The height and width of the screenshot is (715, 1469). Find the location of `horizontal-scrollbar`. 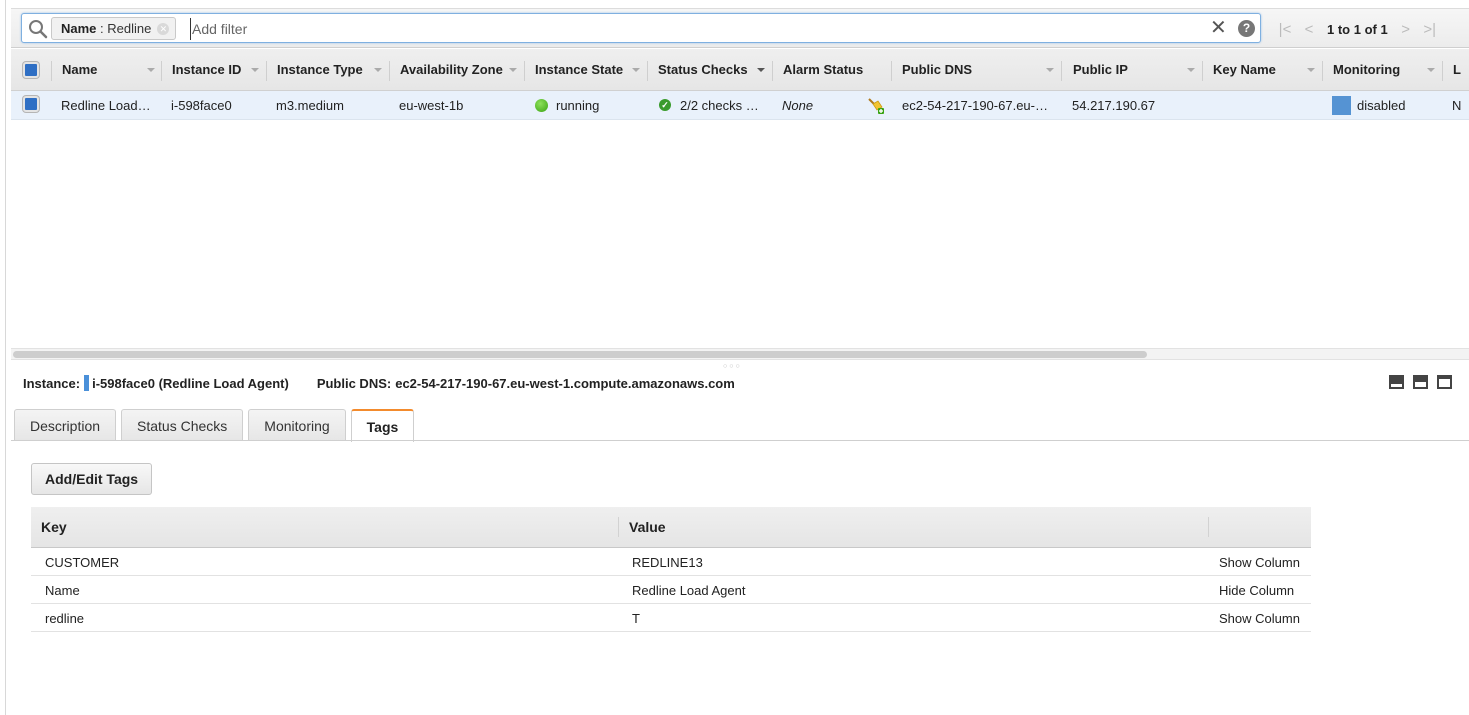

horizontal-scrollbar is located at coordinates (740, 354).